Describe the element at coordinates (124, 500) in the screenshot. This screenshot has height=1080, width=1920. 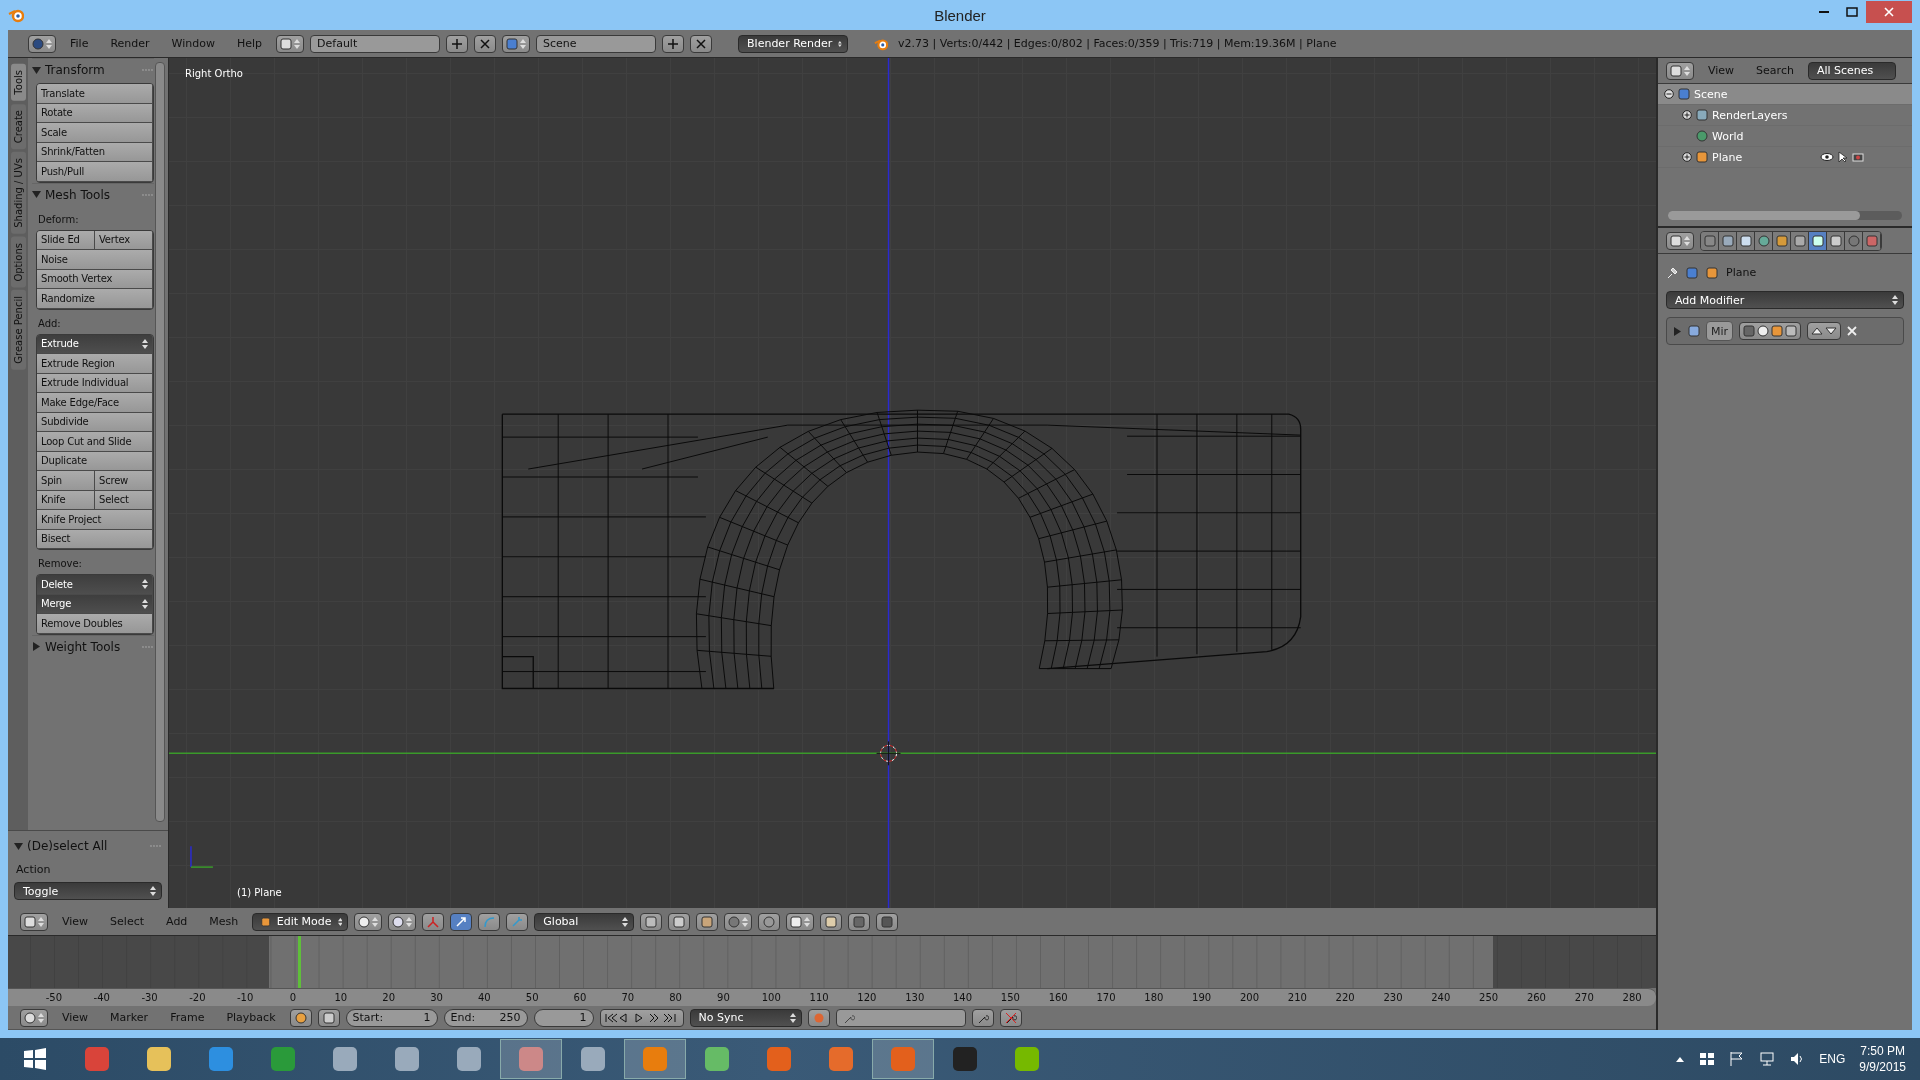
I see `tool-button: Select` at that location.